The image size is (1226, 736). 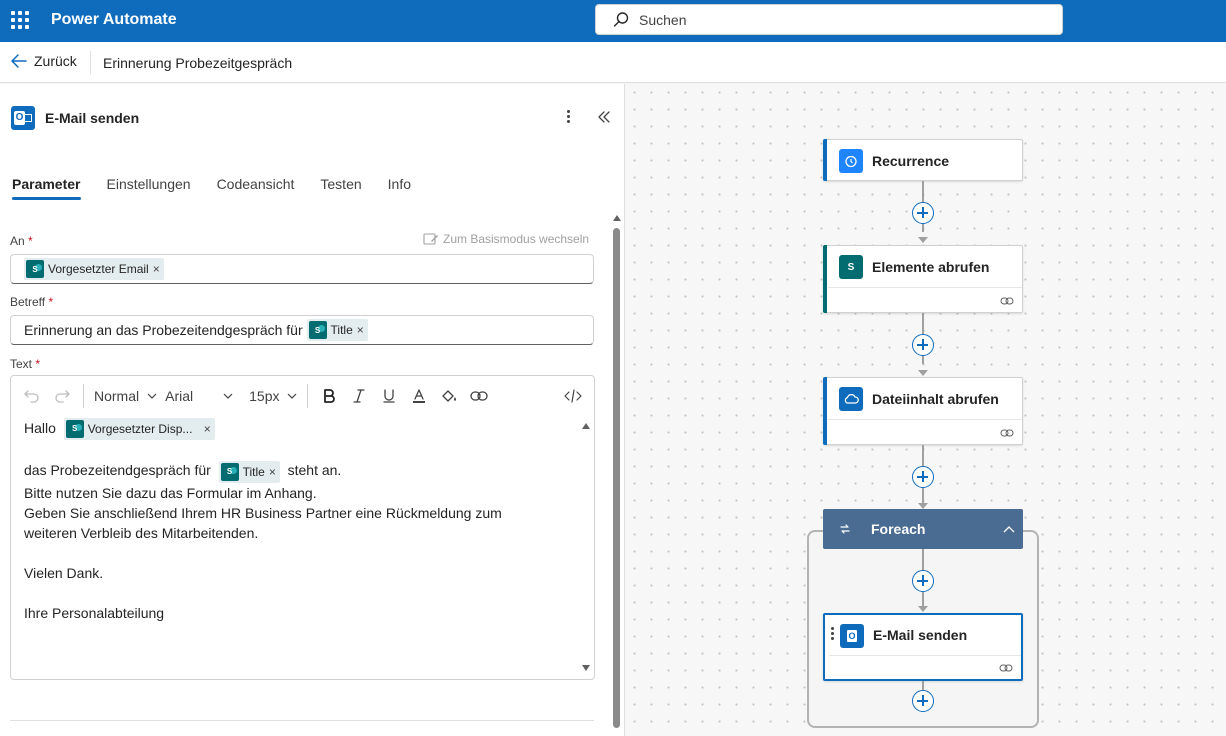 What do you see at coordinates (90, 62) in the screenshot?
I see `divider` at bounding box center [90, 62].